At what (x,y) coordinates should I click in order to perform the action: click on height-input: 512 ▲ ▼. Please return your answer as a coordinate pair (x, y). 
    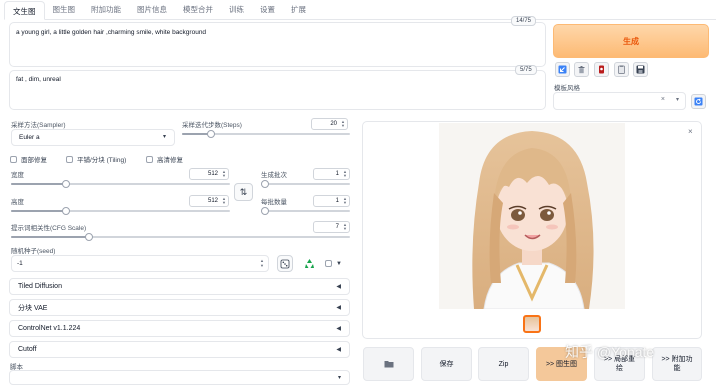
    Looking at the image, I should click on (209, 201).